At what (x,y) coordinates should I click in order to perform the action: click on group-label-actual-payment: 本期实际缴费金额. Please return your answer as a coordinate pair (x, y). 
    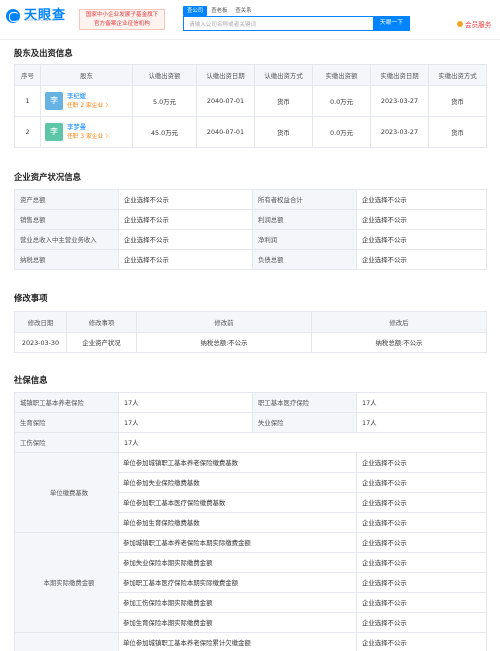
    Looking at the image, I should click on (66, 582).